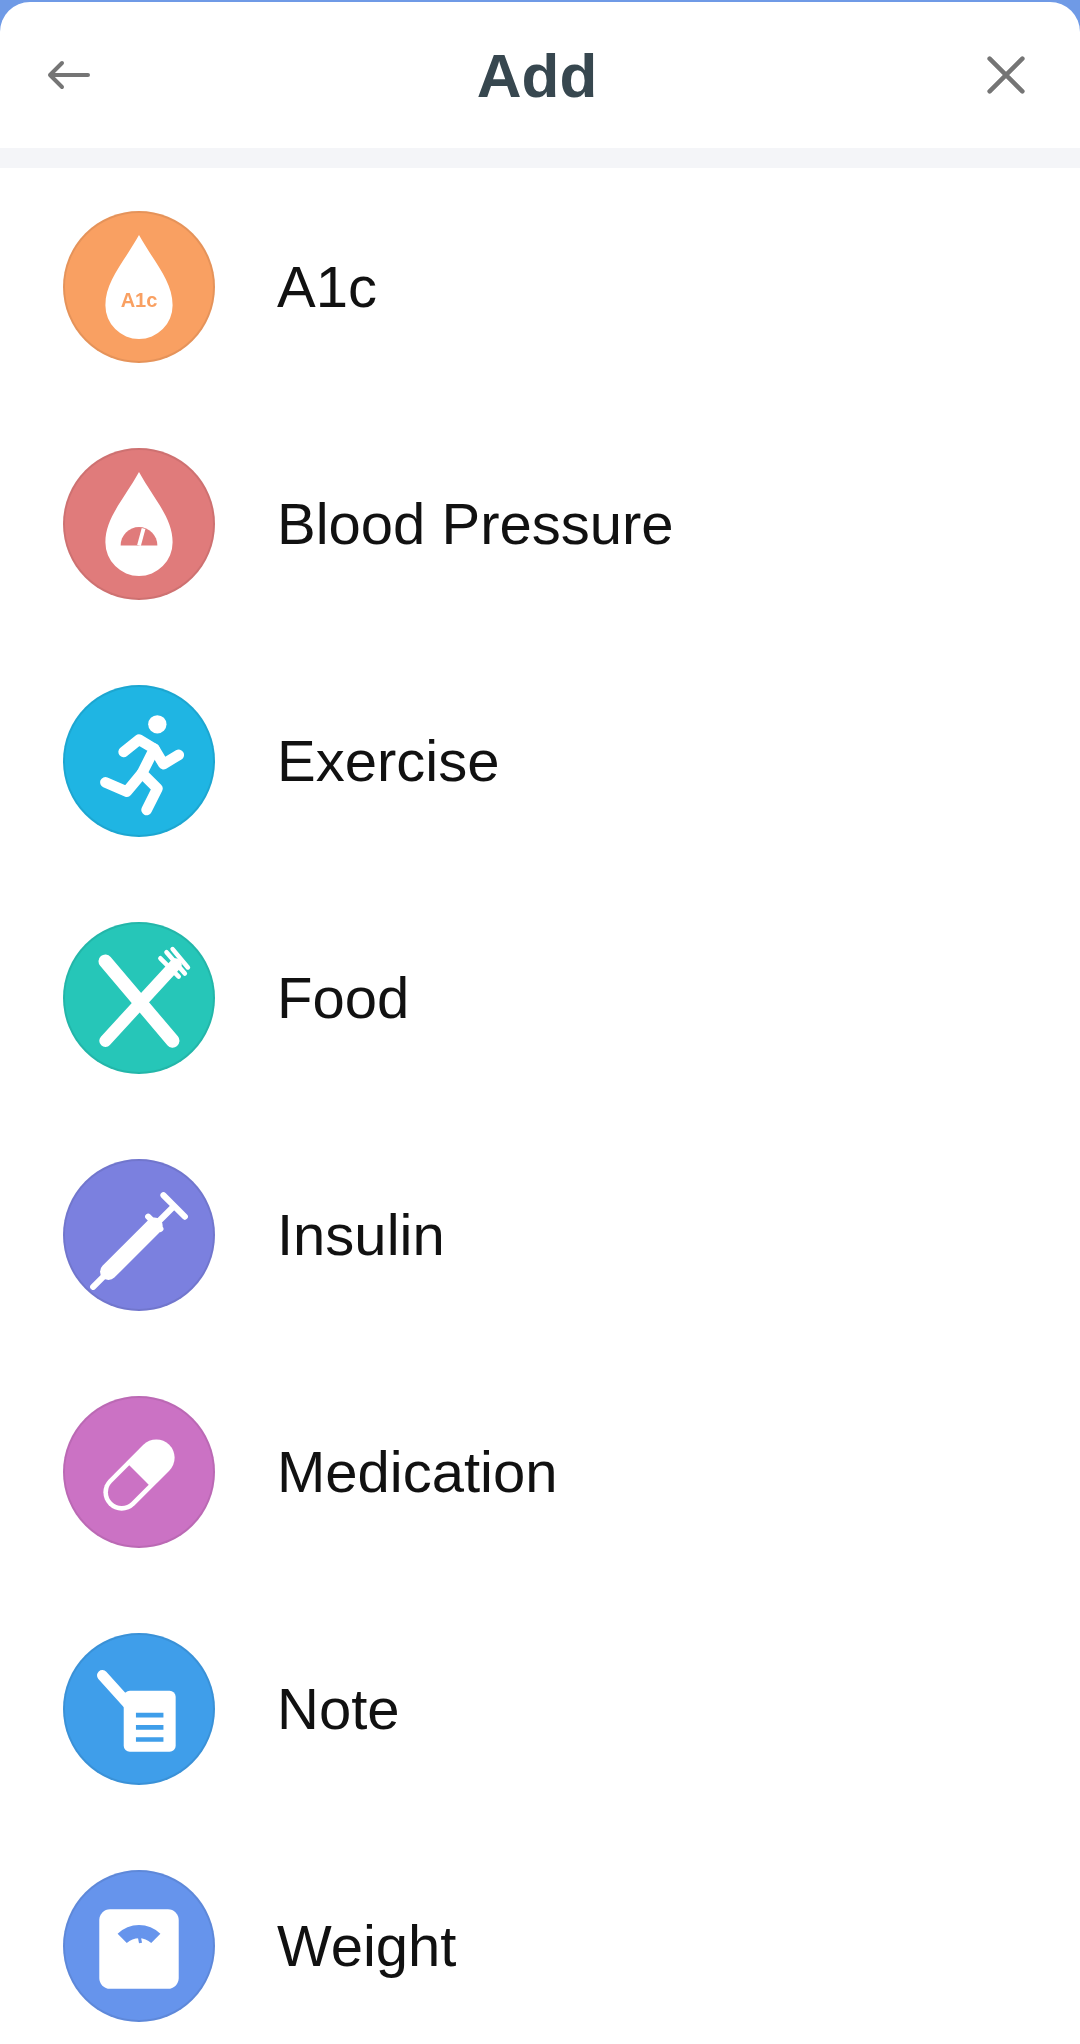 Image resolution: width=1080 pixels, height=2044 pixels. What do you see at coordinates (338, 1708) in the screenshot?
I see `option-label: Note` at bounding box center [338, 1708].